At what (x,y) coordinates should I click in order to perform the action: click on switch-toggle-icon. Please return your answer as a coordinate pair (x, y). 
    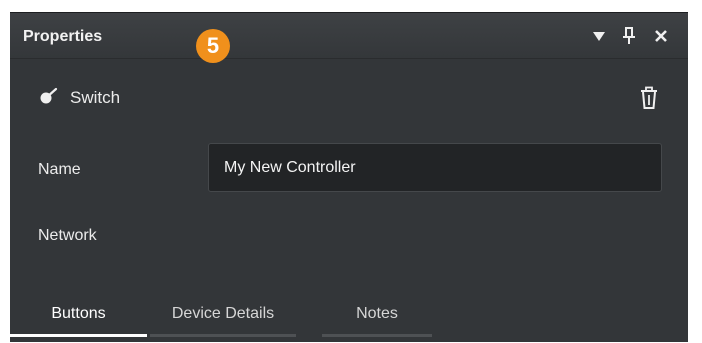
    Looking at the image, I should click on (48, 98).